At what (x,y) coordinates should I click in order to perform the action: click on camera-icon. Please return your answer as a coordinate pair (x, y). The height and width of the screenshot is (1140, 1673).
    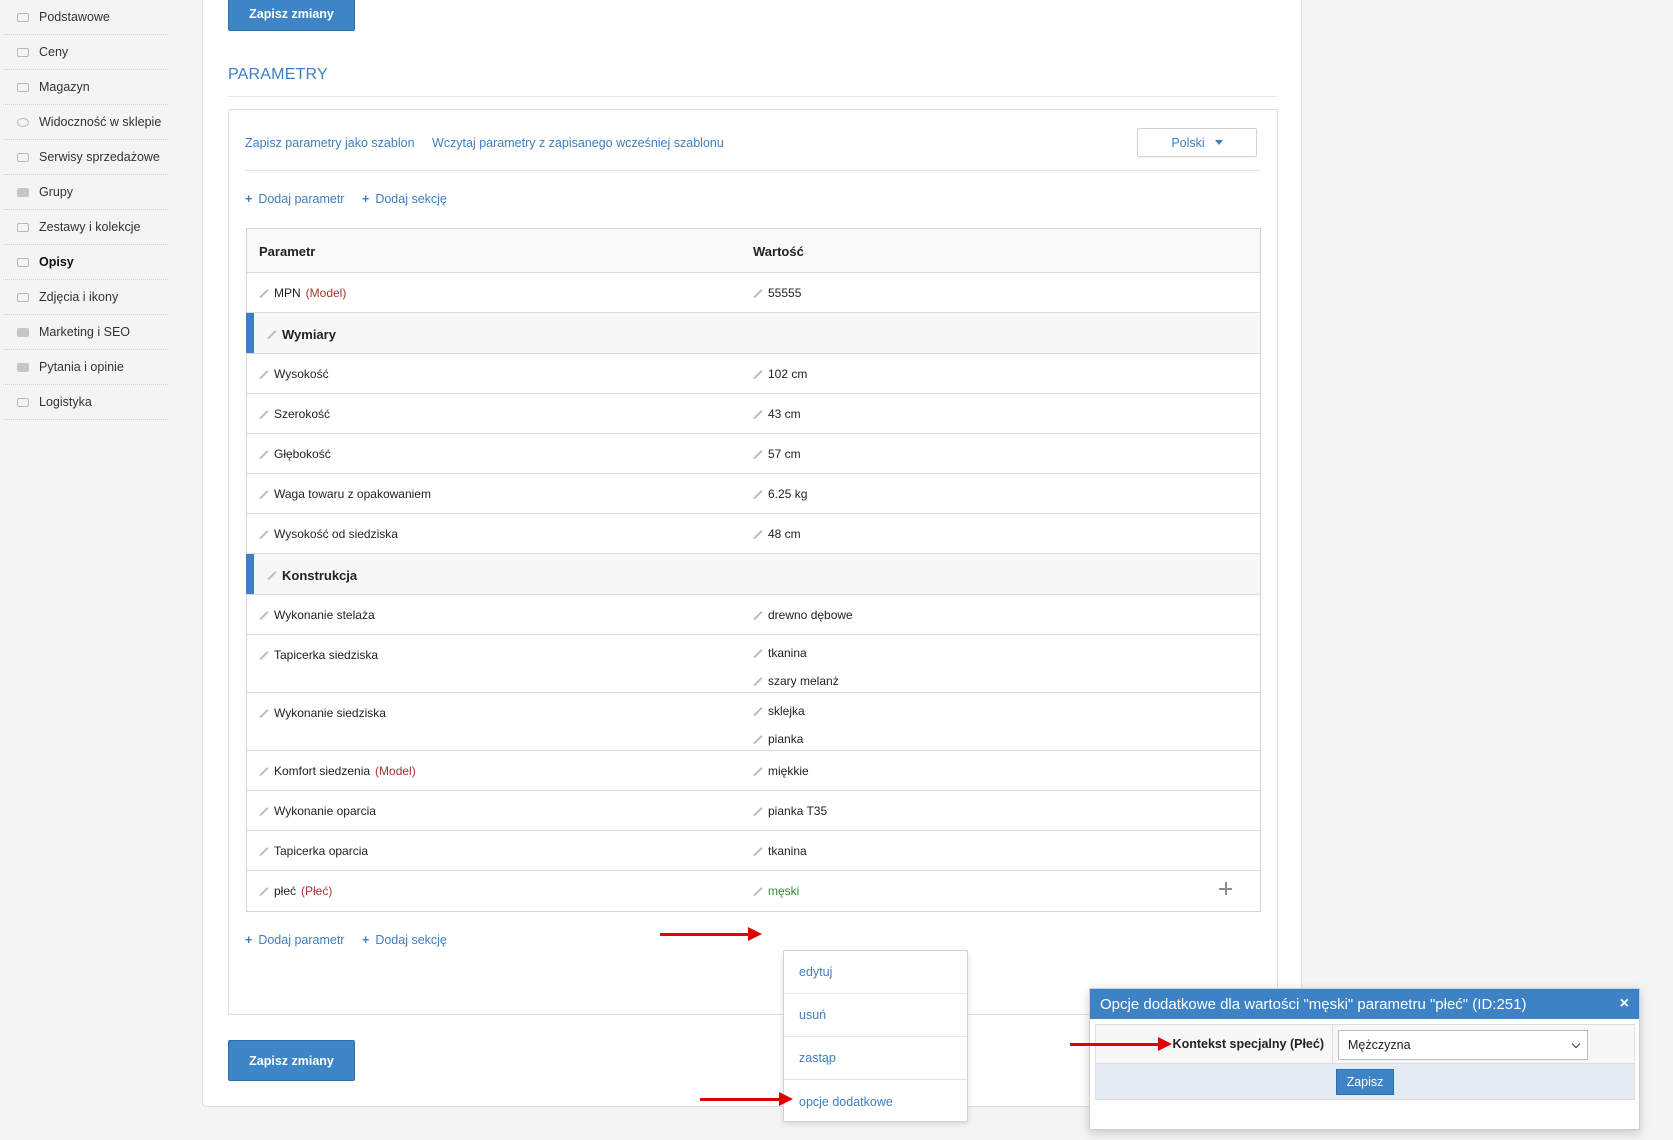
    Looking at the image, I should click on (23, 297).